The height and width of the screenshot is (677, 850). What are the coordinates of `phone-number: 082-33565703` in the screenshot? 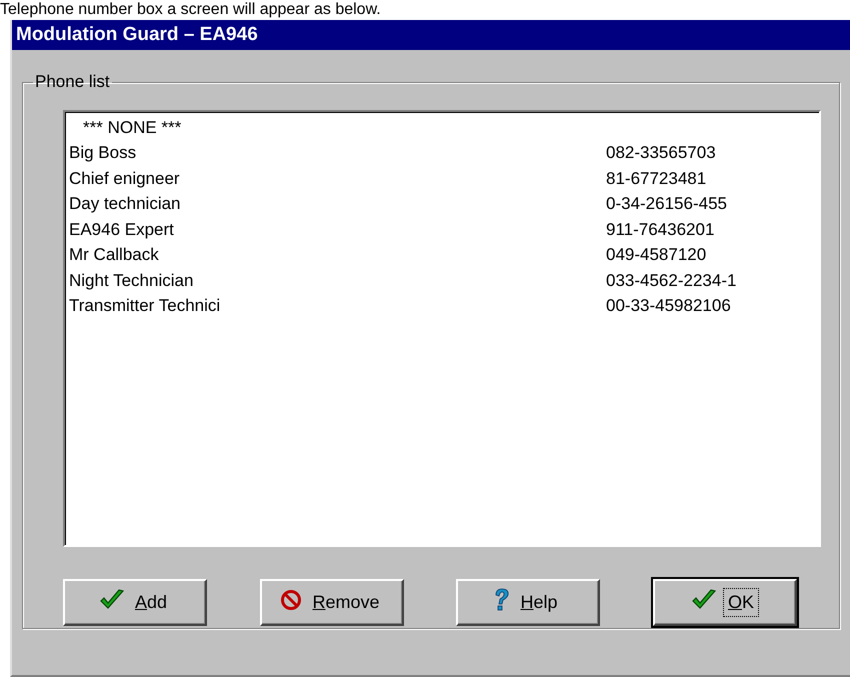 It's located at (661, 153).